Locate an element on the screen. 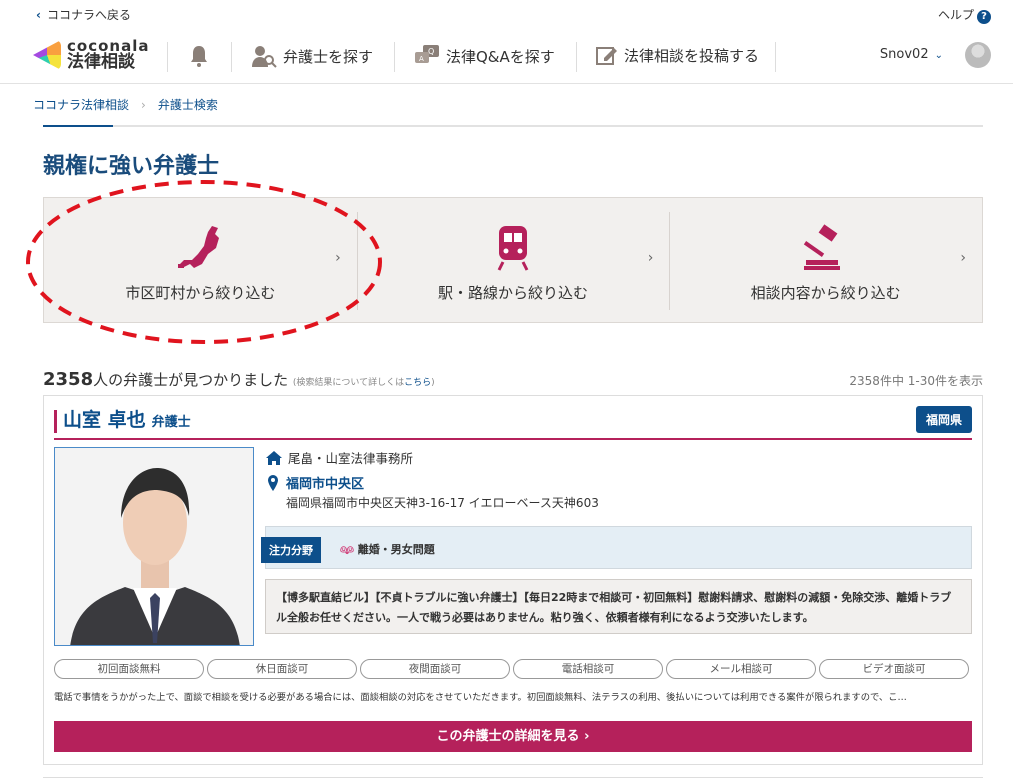 The width and height of the screenshot is (1013, 779). count-number: 2358 is located at coordinates (68, 379).